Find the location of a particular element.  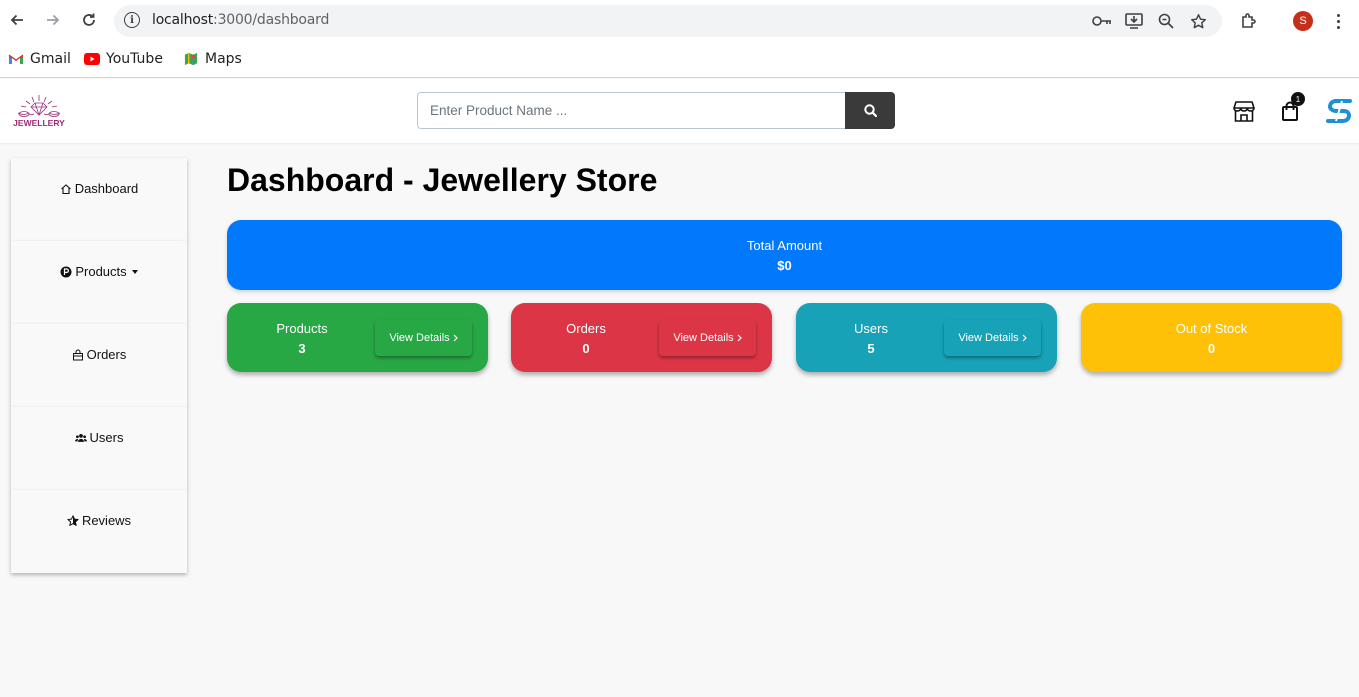

home-icon is located at coordinates (65, 189).